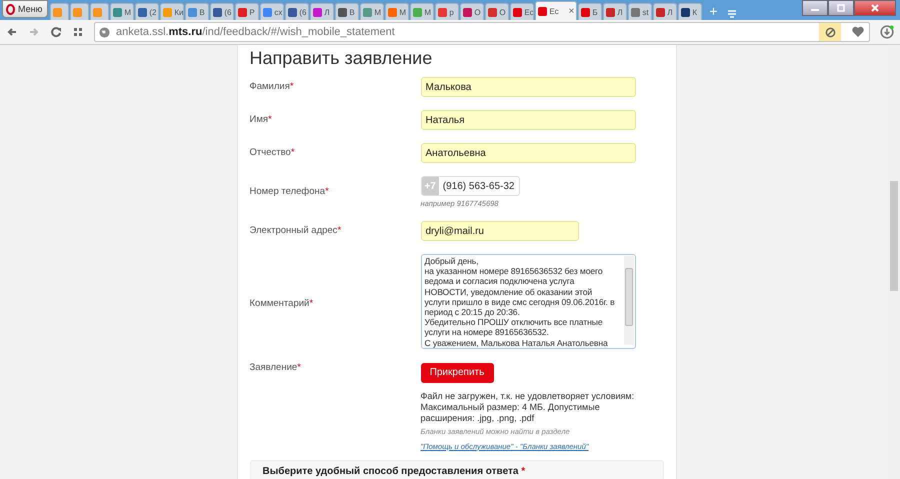 Image resolution: width=900 pixels, height=479 pixels. What do you see at coordinates (104, 32) in the screenshot?
I see `globe-icon` at bounding box center [104, 32].